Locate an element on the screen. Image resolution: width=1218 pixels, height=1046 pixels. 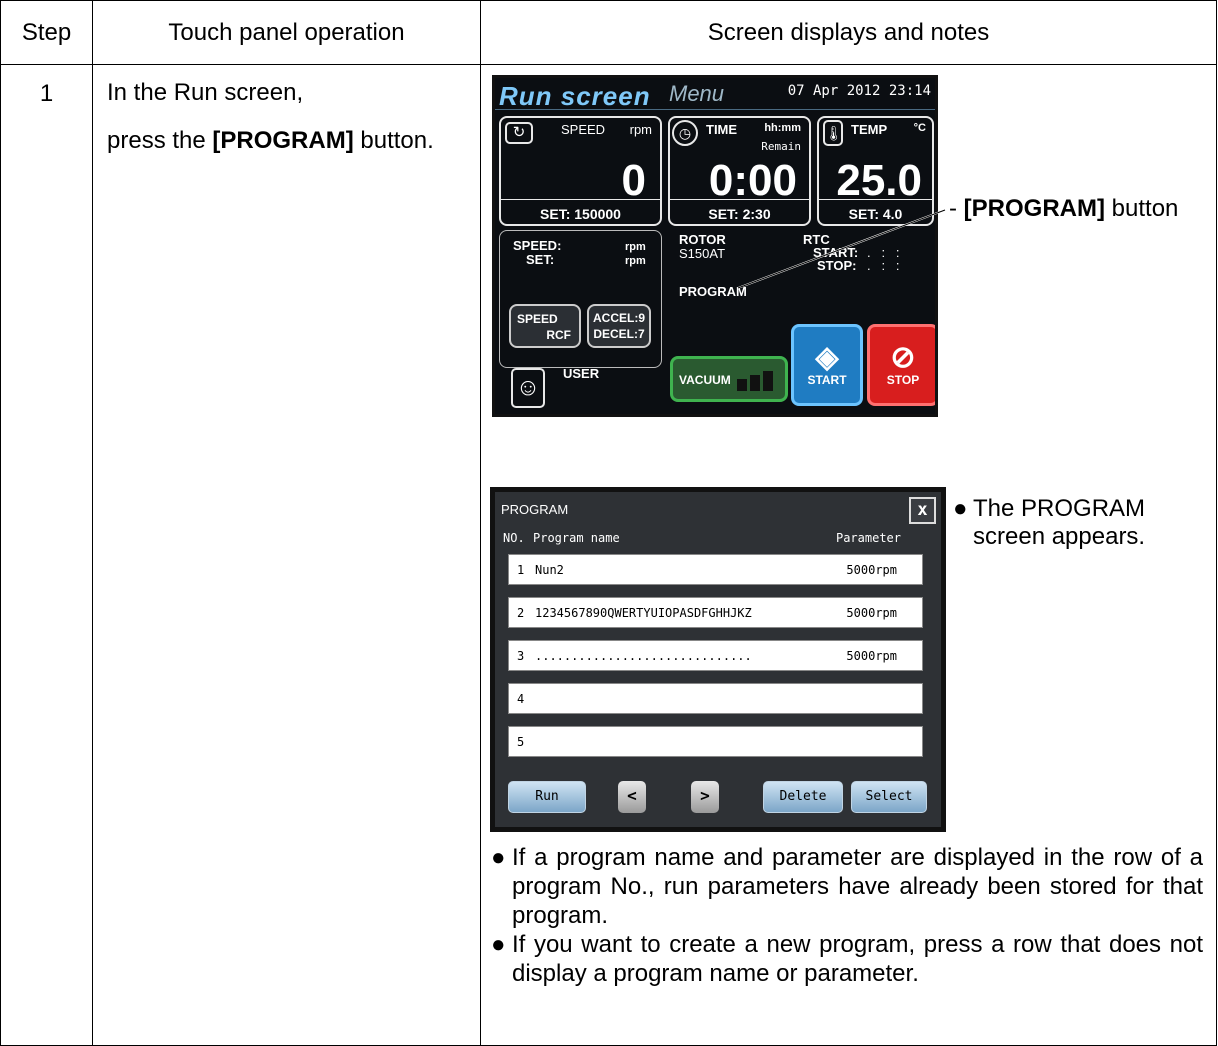
row-no: 4 is located at coordinates (521, 699).